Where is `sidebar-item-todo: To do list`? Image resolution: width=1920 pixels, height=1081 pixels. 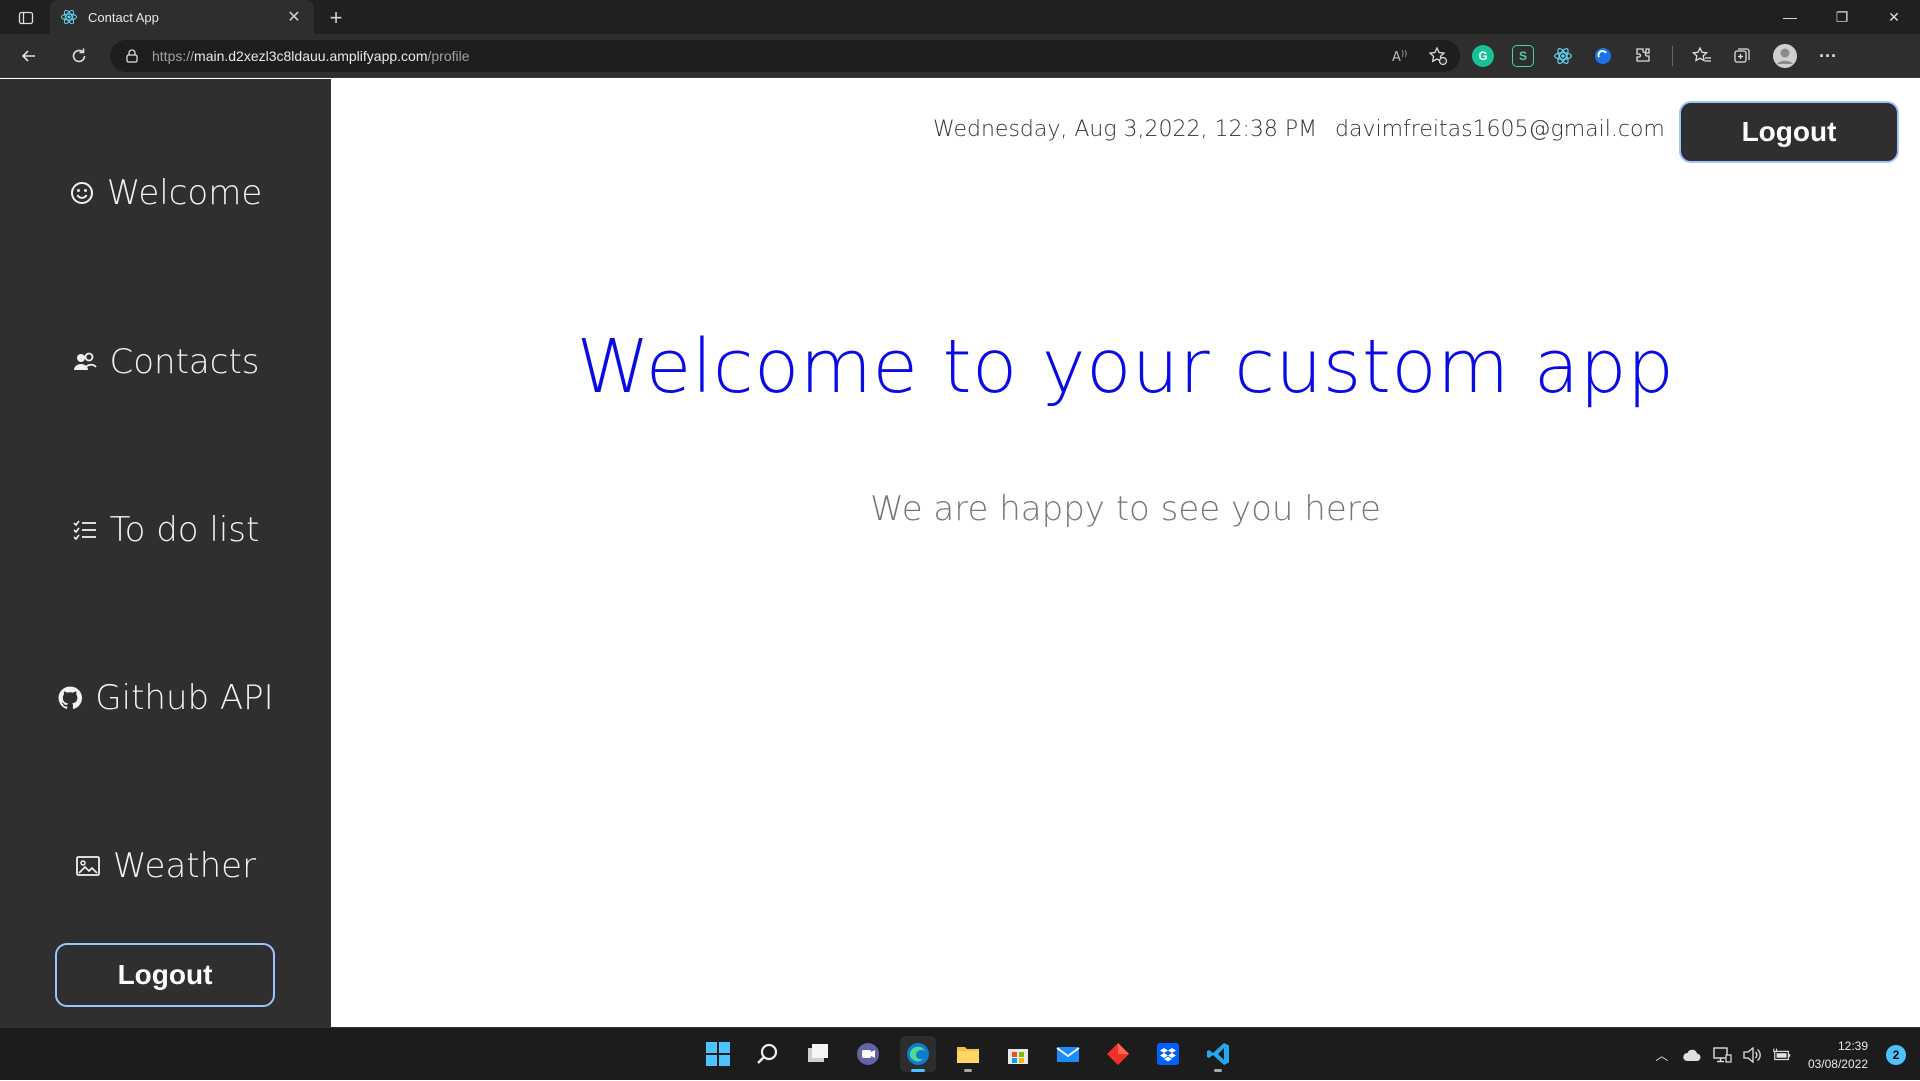 sidebar-item-todo: To do list is located at coordinates (165, 530).